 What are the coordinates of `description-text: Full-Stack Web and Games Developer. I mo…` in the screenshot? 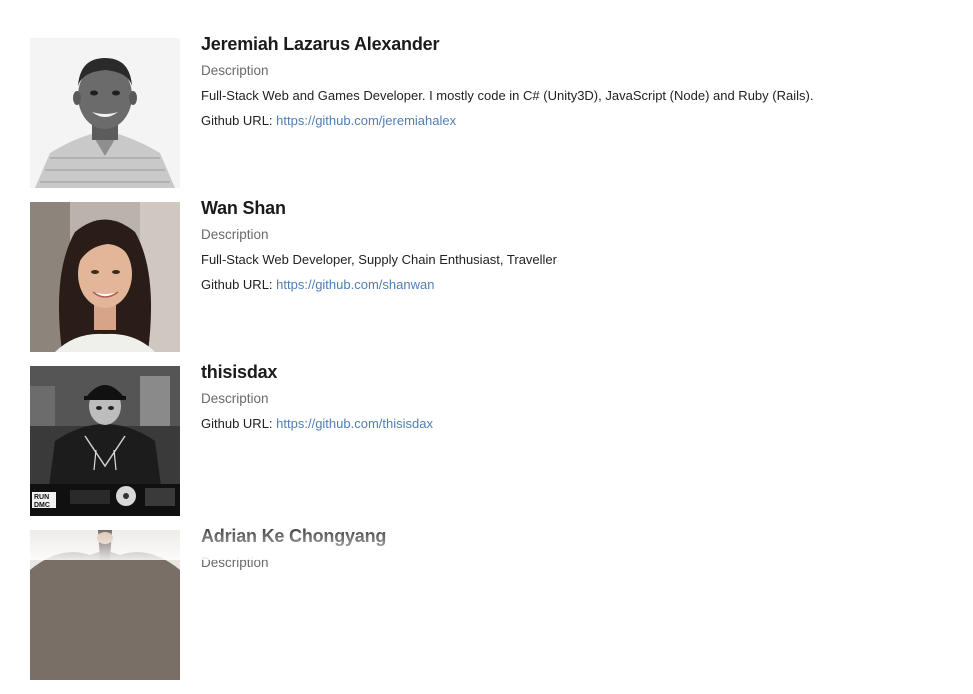 It's located at (580, 96).